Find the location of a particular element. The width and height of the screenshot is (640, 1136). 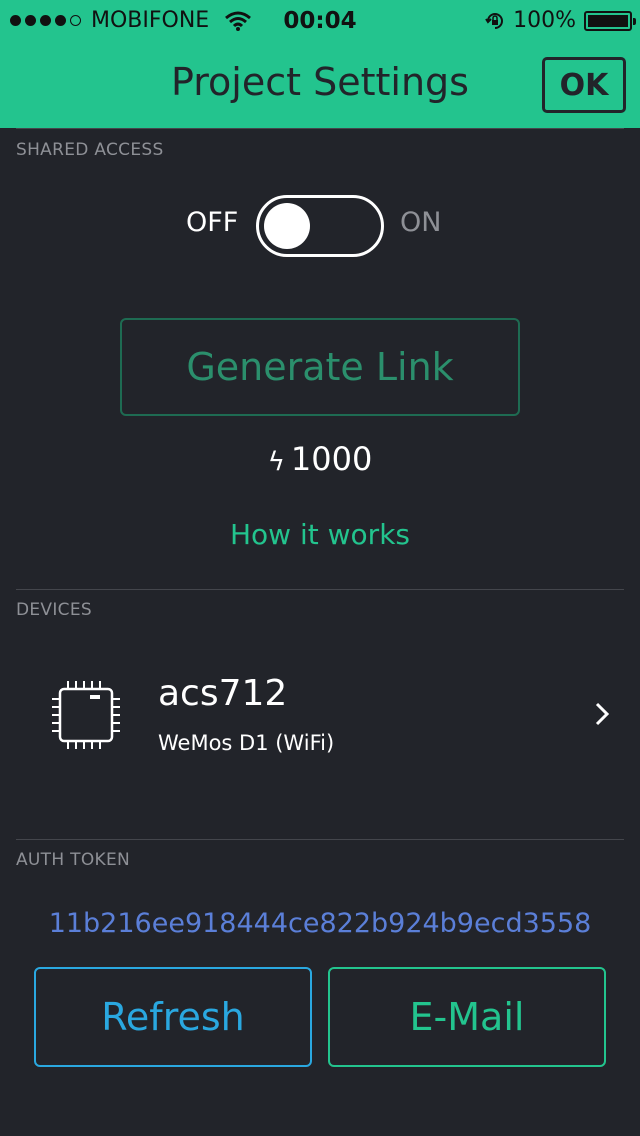

generate-link-button: Generate Link is located at coordinates (320, 367).